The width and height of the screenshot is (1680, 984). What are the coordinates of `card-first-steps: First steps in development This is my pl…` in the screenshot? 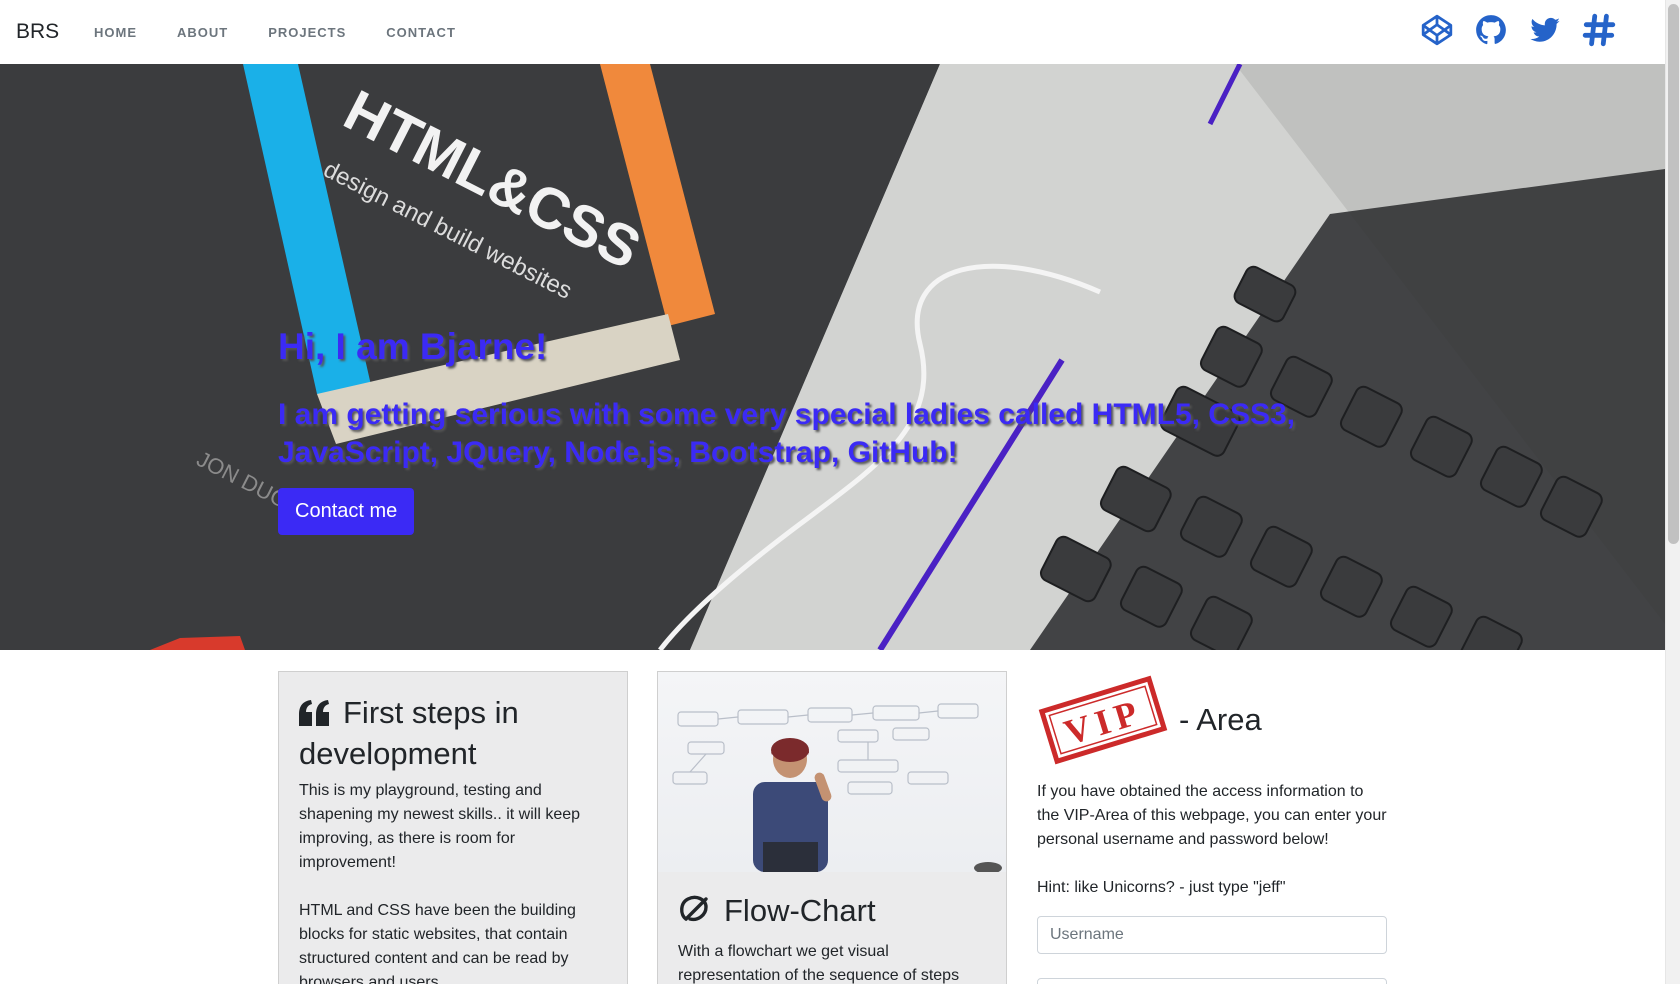 It's located at (453, 827).